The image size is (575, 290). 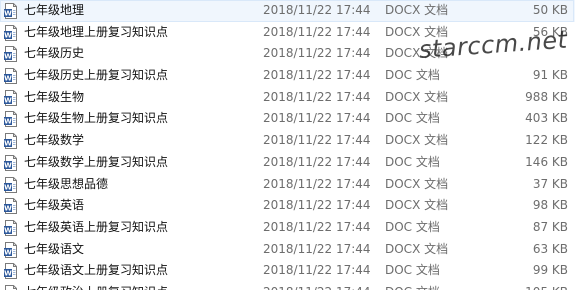 I want to click on file-name: 七年级生物上册复习知识点, so click(x=96, y=118).